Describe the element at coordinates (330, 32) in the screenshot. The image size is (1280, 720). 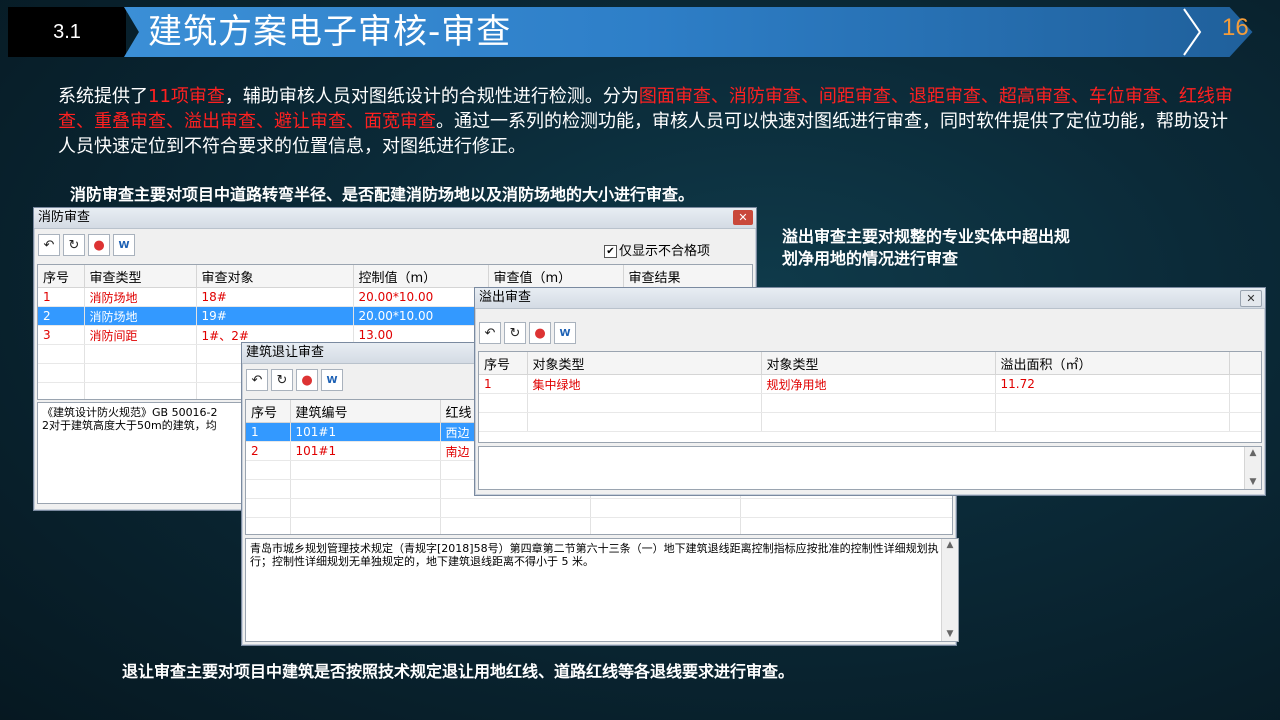
I see `page-title: 建筑方案电子审核-审查` at that location.